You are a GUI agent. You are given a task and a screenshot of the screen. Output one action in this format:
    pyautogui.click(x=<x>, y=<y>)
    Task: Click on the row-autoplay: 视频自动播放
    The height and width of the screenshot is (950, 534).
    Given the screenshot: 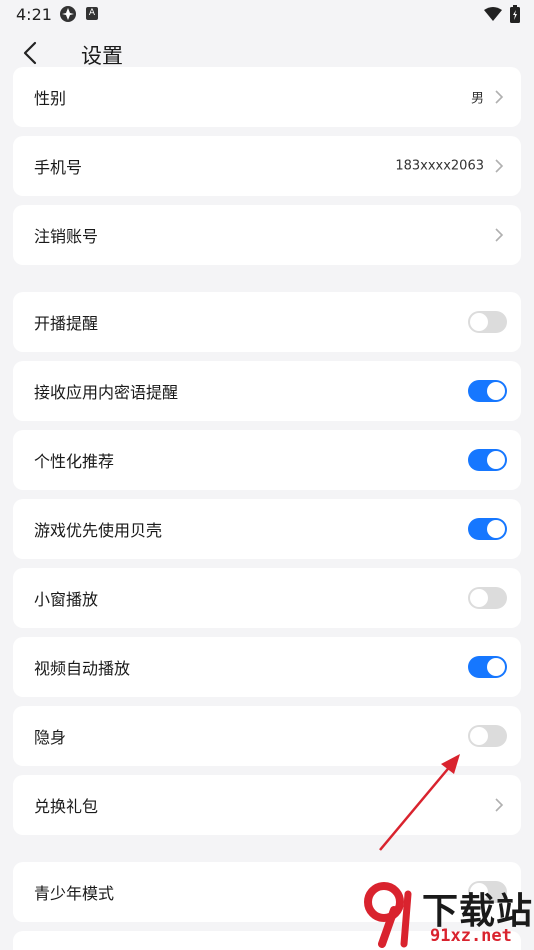 What is the action you would take?
    pyautogui.click(x=267, y=667)
    